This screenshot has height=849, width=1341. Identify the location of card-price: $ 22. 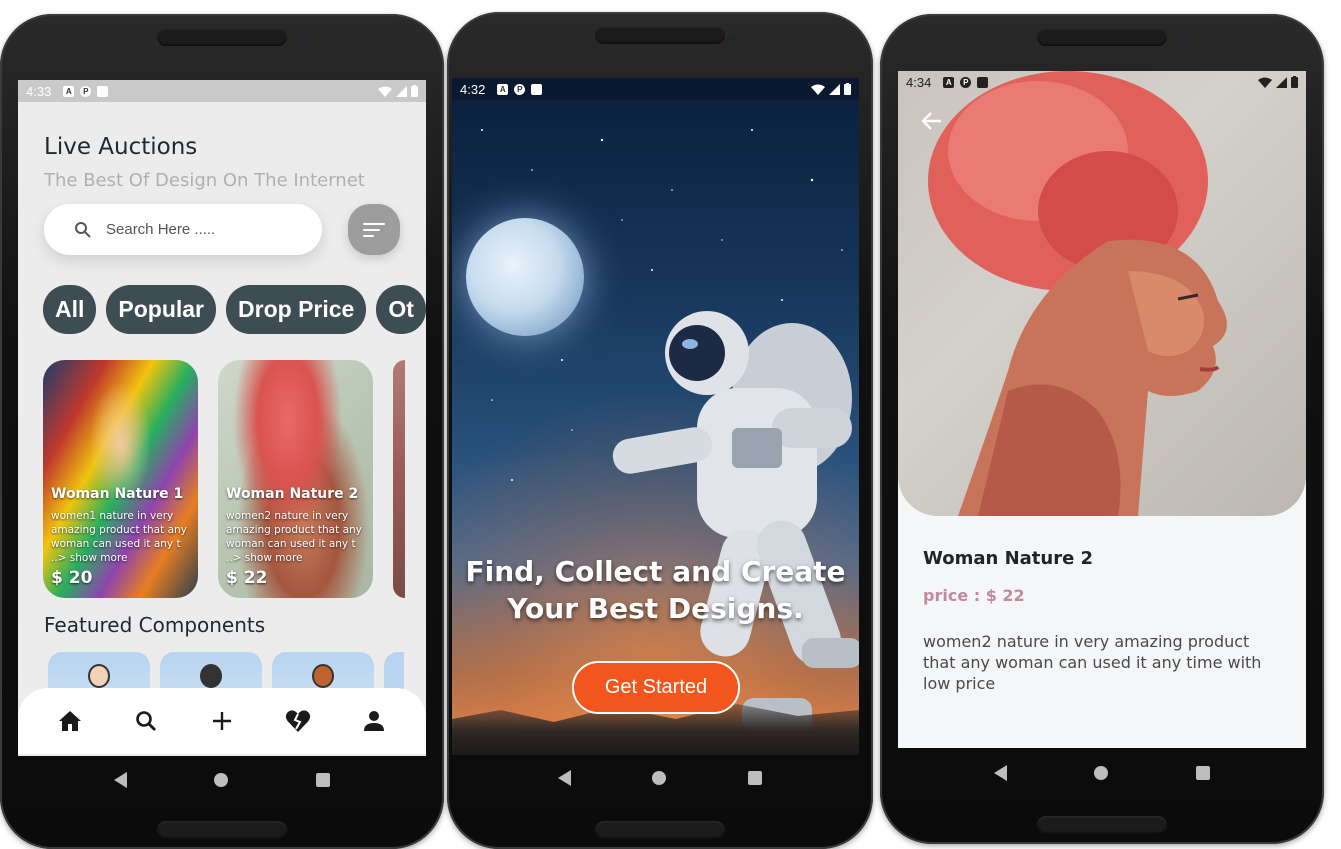
(247, 578).